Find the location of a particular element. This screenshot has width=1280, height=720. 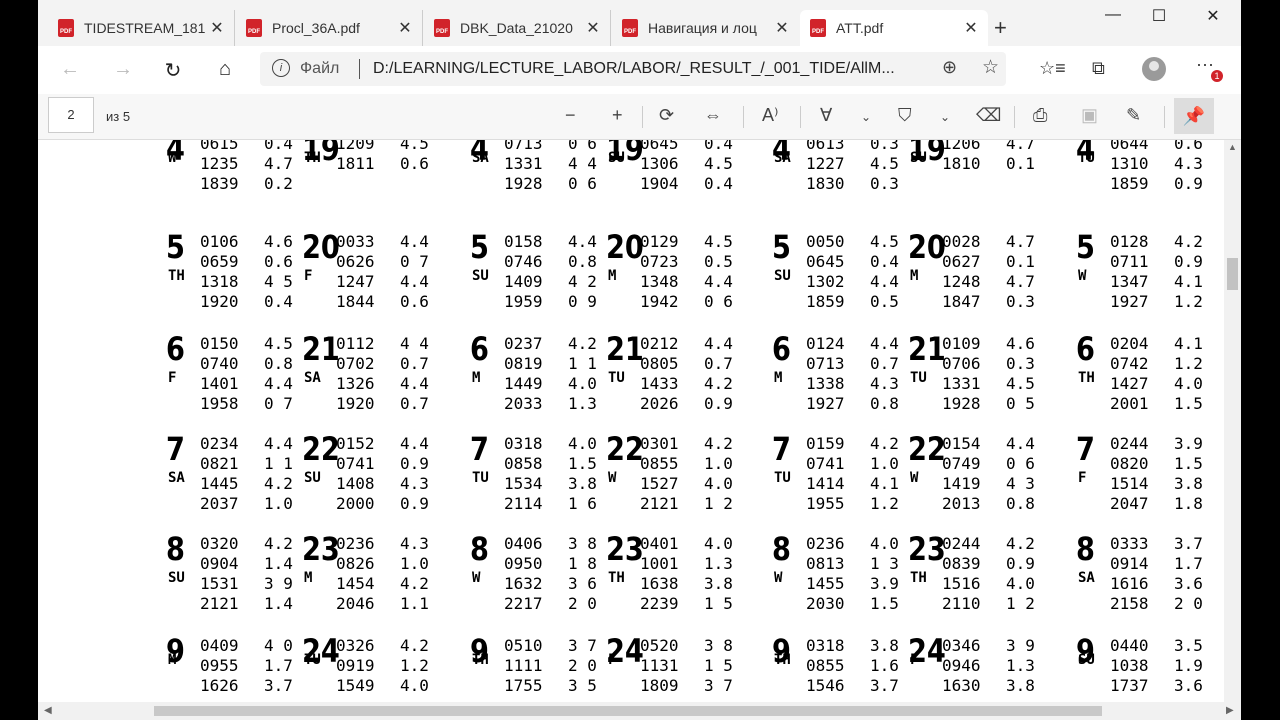

home-icon: ⌂ is located at coordinates (225, 69).